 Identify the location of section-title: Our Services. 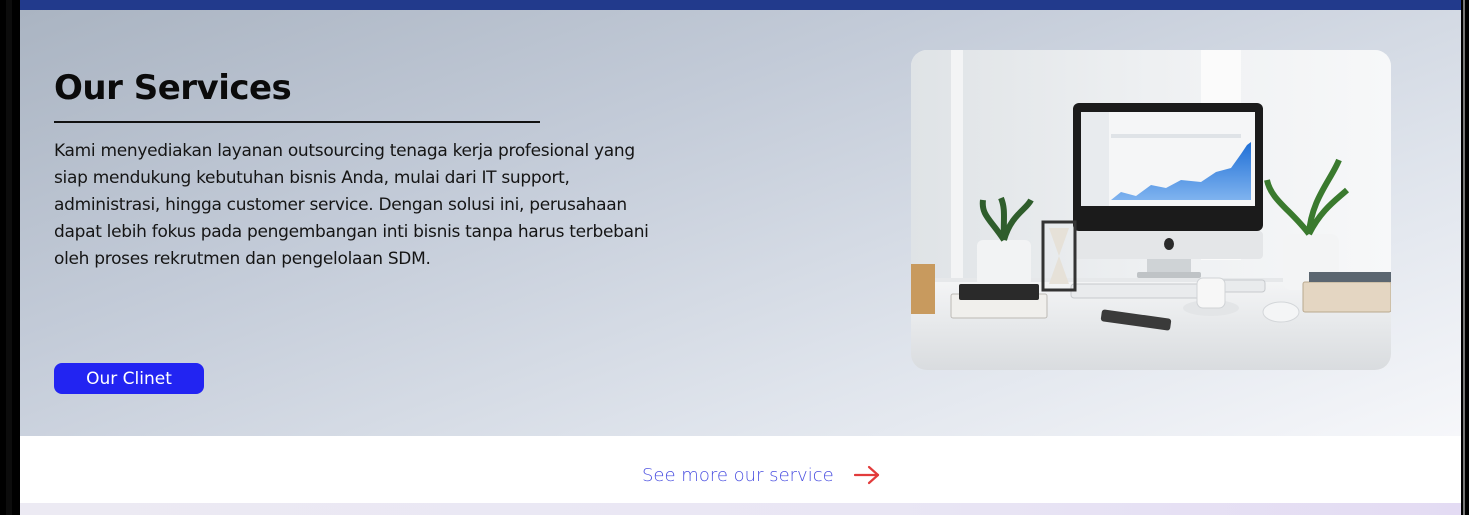
(173, 88).